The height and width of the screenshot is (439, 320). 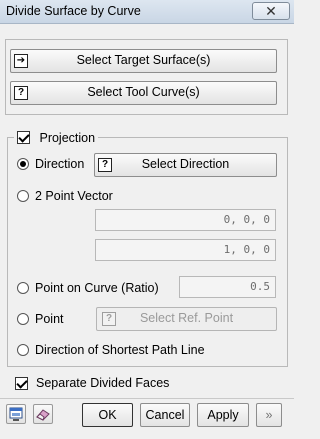 I want to click on double-chevron-right-icon: », so click(x=269, y=415).